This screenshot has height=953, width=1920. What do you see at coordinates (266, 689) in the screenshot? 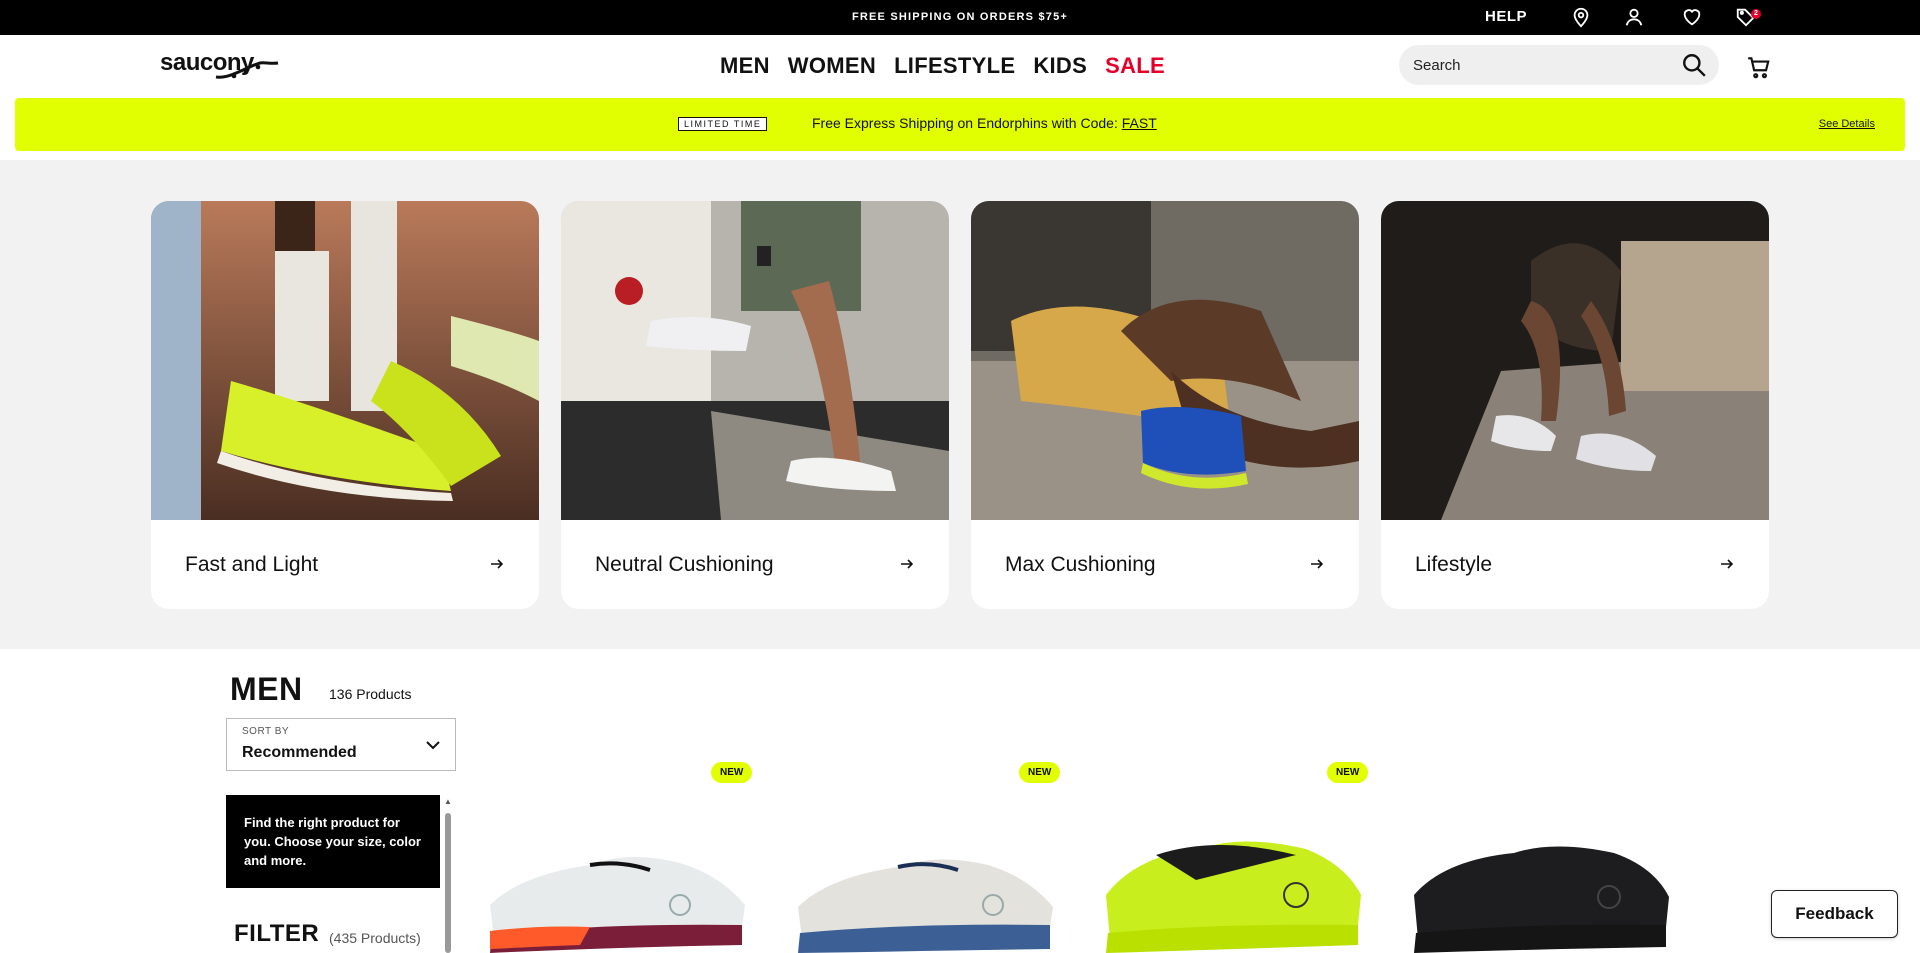
I see `page-title: MEN` at bounding box center [266, 689].